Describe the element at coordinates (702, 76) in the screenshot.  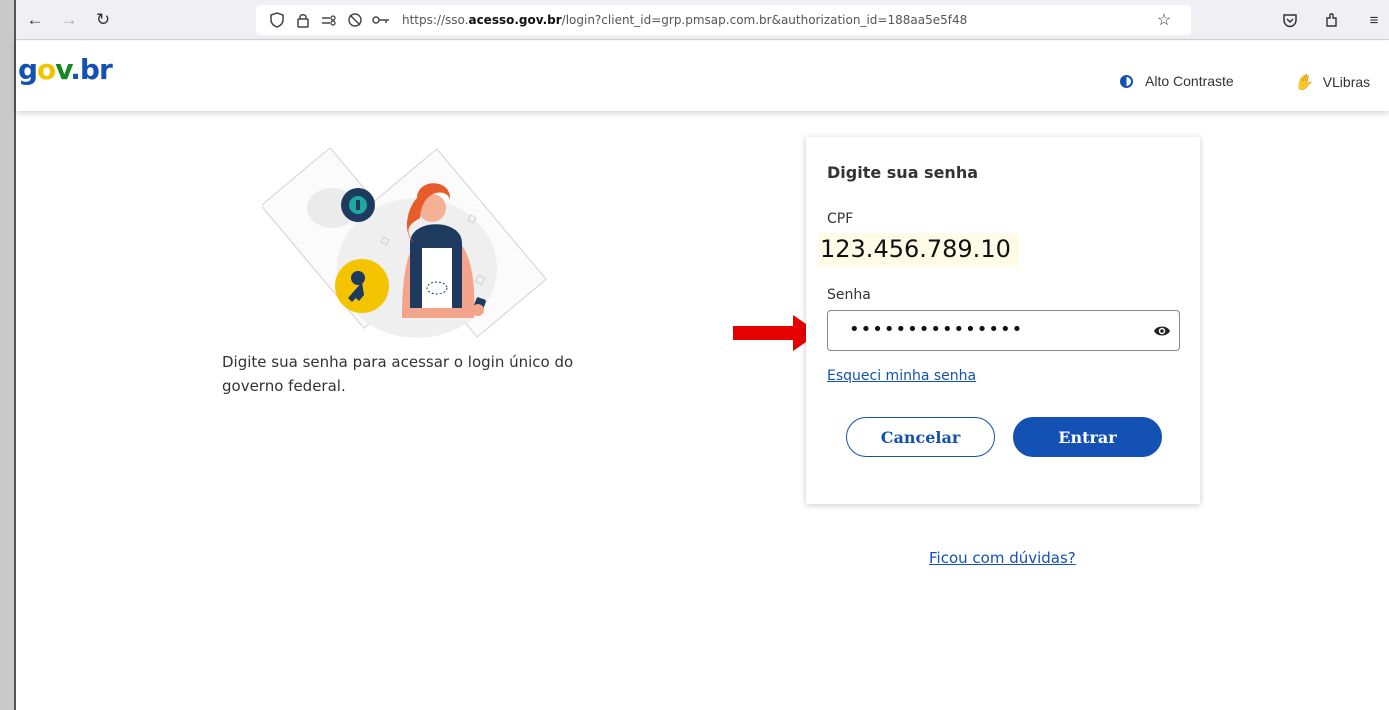
I see `site-header: gov.br Alto Contraste ✋ VLibras` at that location.